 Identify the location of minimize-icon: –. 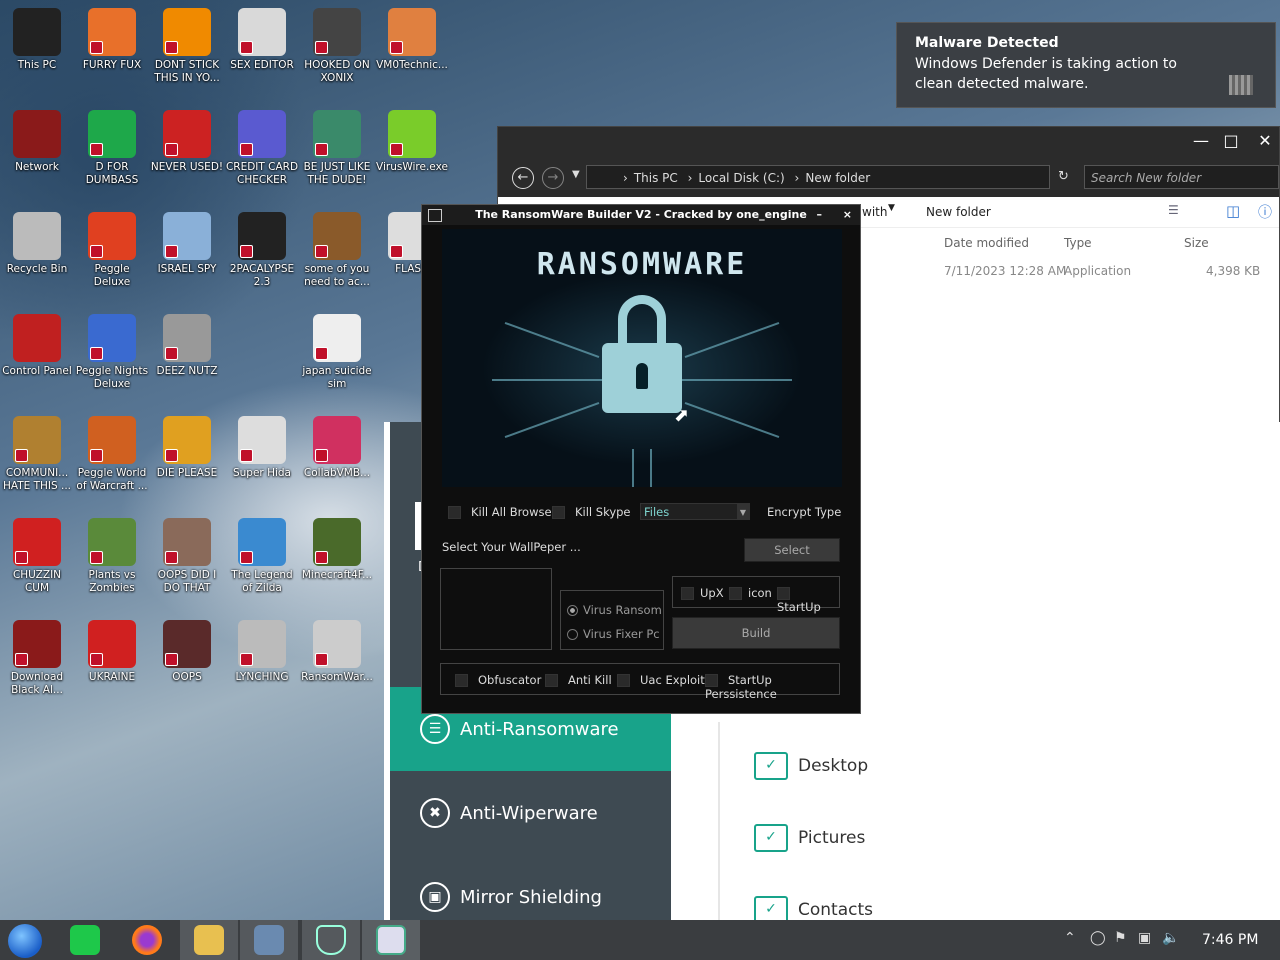
(820, 215).